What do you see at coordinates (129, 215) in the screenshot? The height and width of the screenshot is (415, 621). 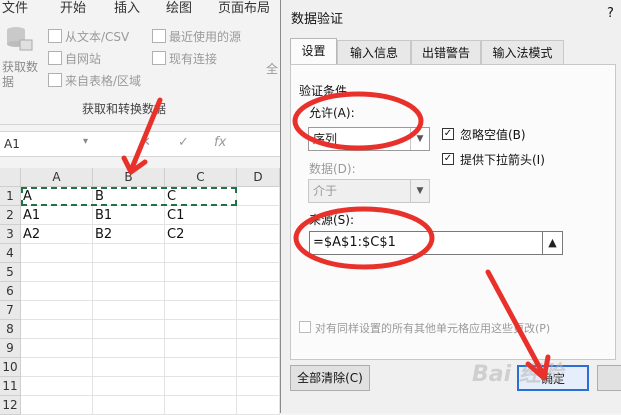 I see `cell: B1` at bounding box center [129, 215].